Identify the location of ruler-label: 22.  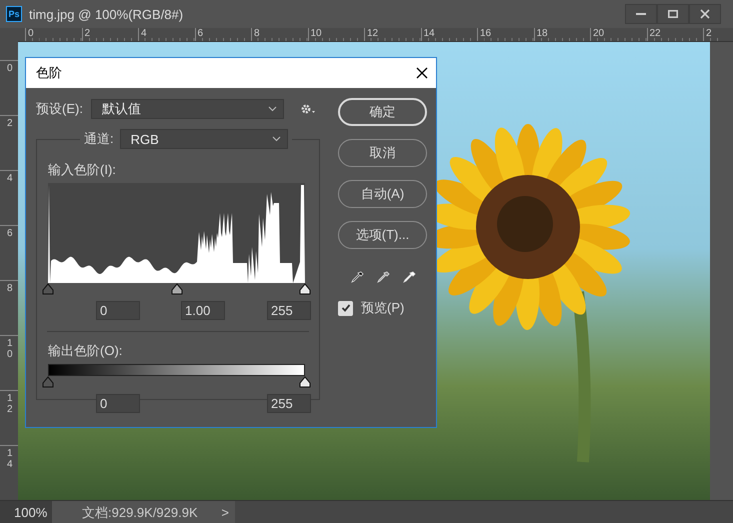
(655, 33).